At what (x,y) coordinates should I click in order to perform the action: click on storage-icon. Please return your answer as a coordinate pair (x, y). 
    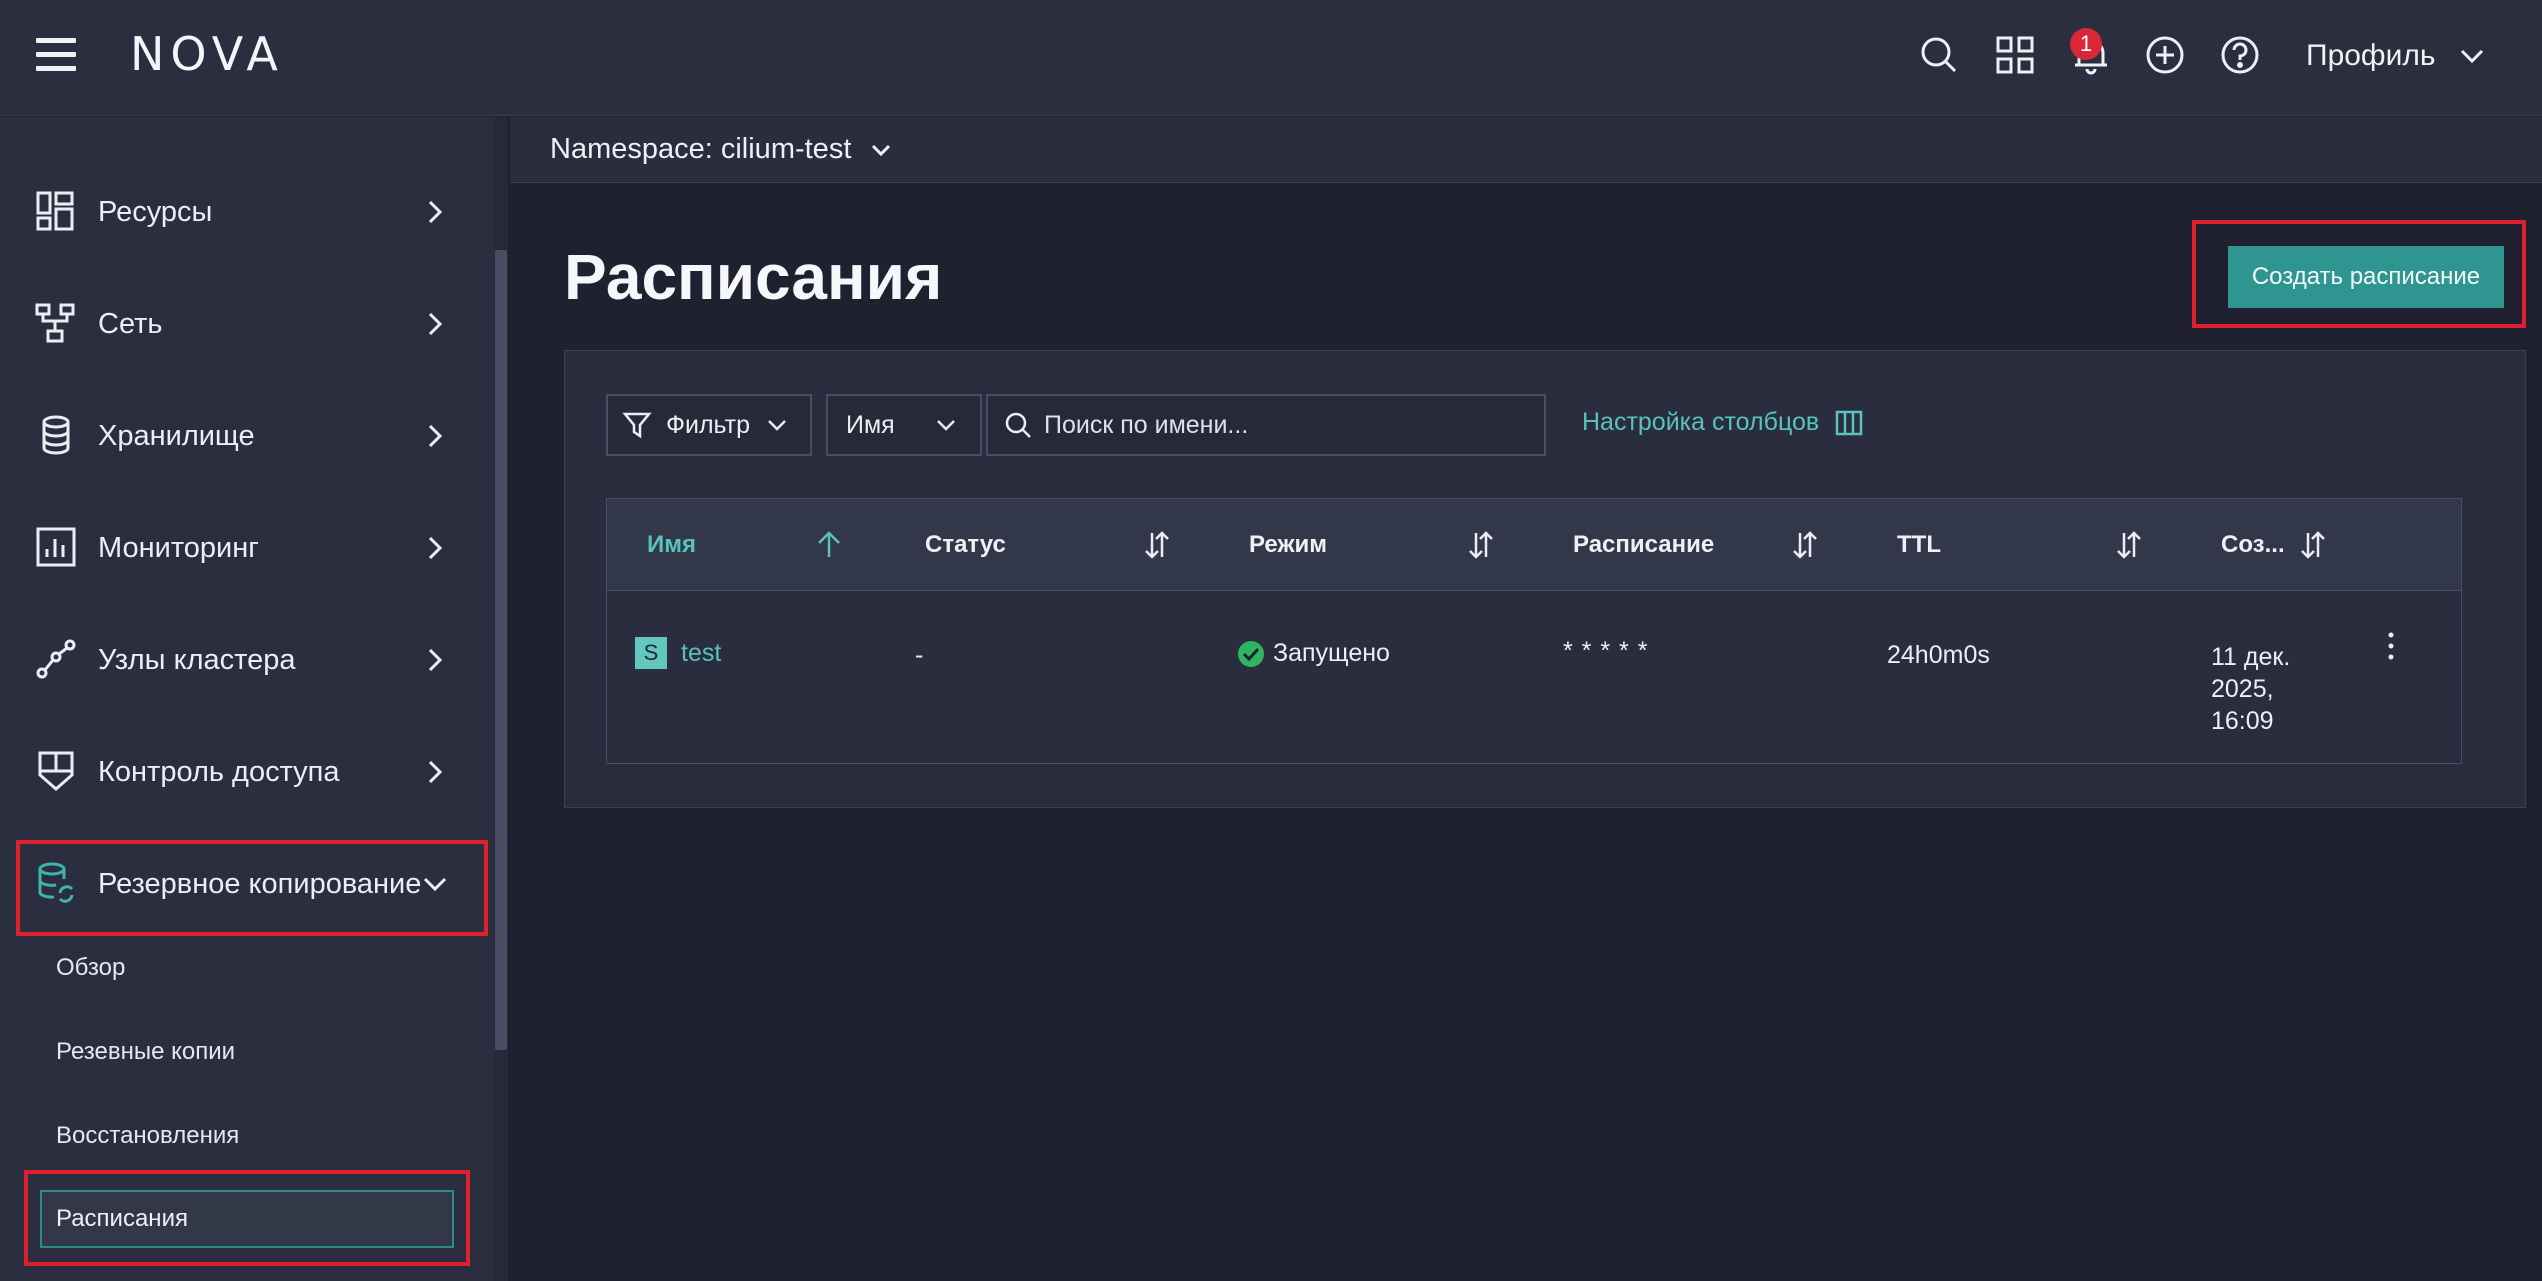
    Looking at the image, I should click on (56, 435).